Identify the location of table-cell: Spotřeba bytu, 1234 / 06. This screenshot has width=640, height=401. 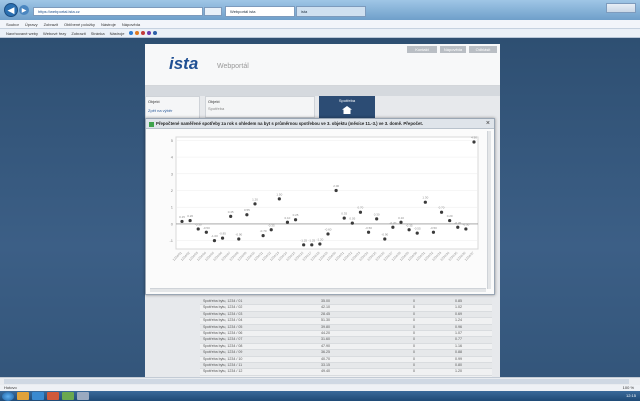
(223, 332).